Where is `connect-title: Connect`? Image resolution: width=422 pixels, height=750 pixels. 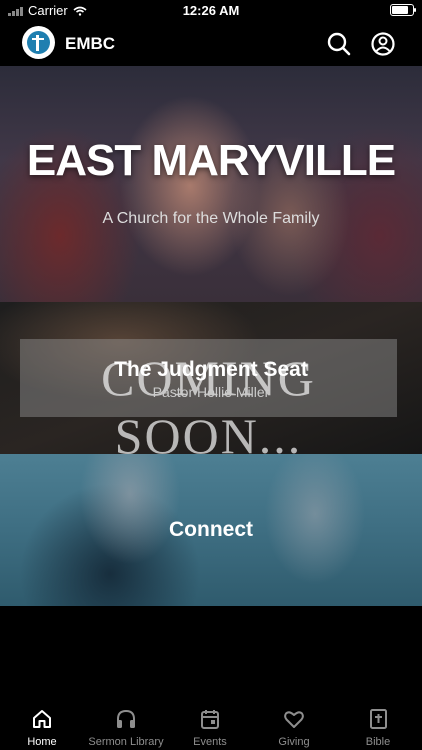
connect-title: Connect is located at coordinates (211, 529).